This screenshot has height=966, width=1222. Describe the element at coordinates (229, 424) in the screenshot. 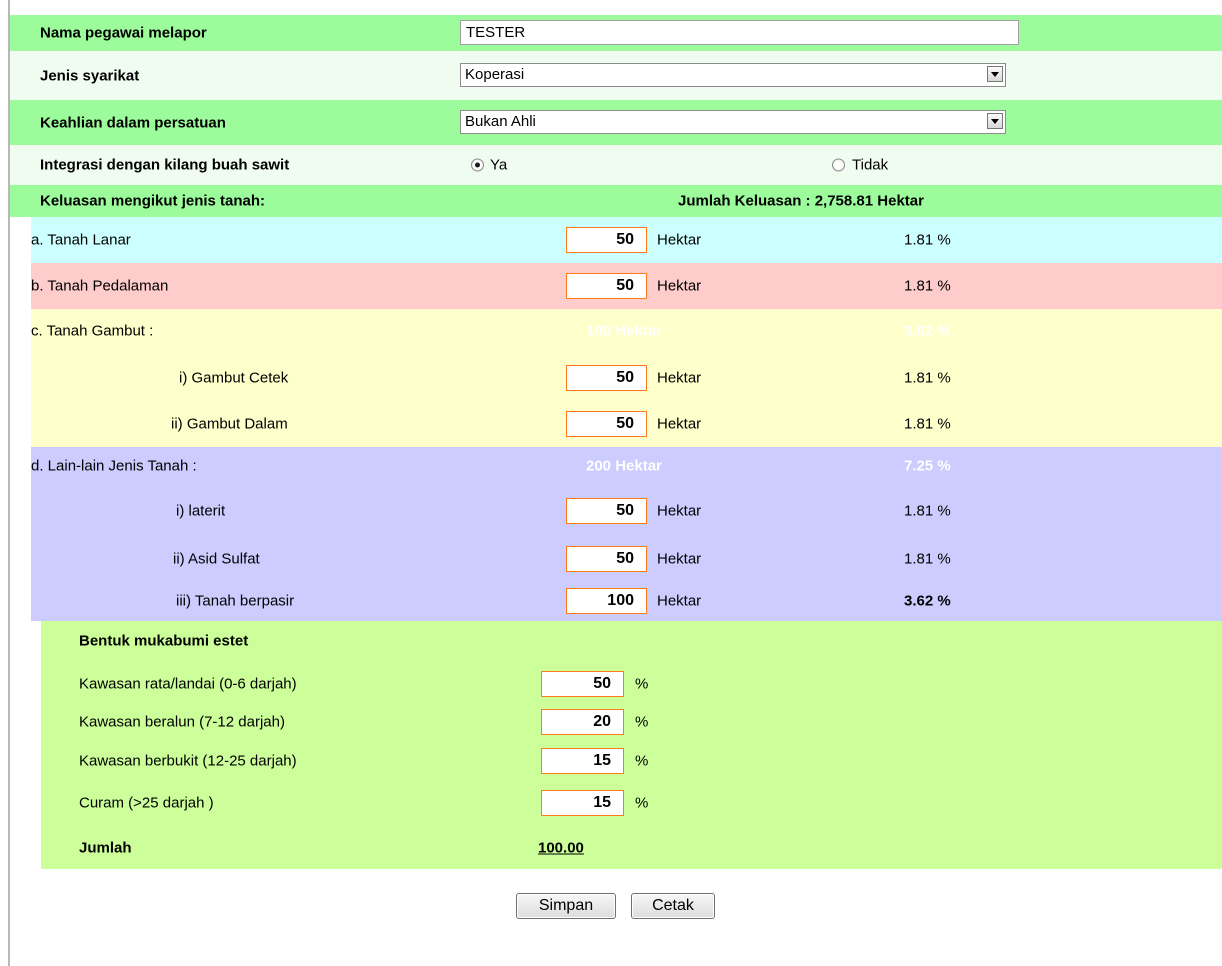

I see `label-gambut-dalam: ii) Gambut Dalam` at that location.